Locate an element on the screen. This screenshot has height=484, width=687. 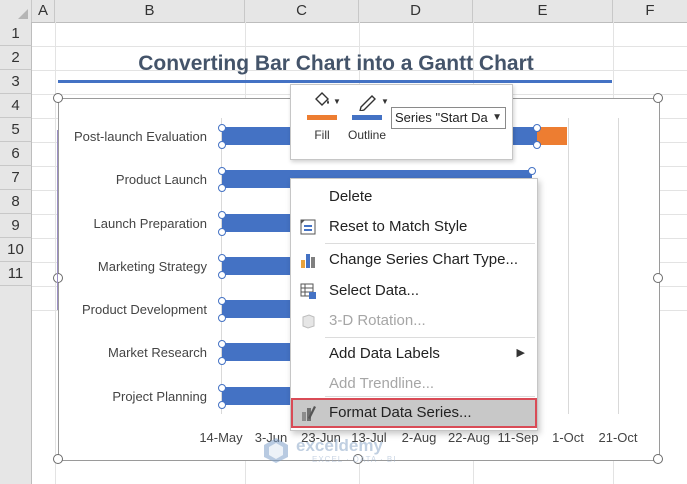
bar-launch-preparation is located at coordinates (257, 223).